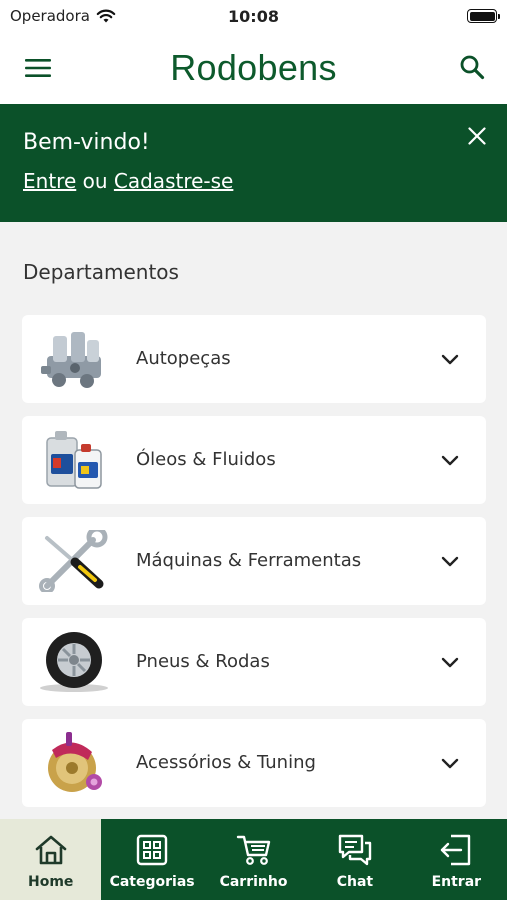 The height and width of the screenshot is (900, 507). What do you see at coordinates (173, 181) in the screenshot?
I see `signup-link: Cadastre-se` at bounding box center [173, 181].